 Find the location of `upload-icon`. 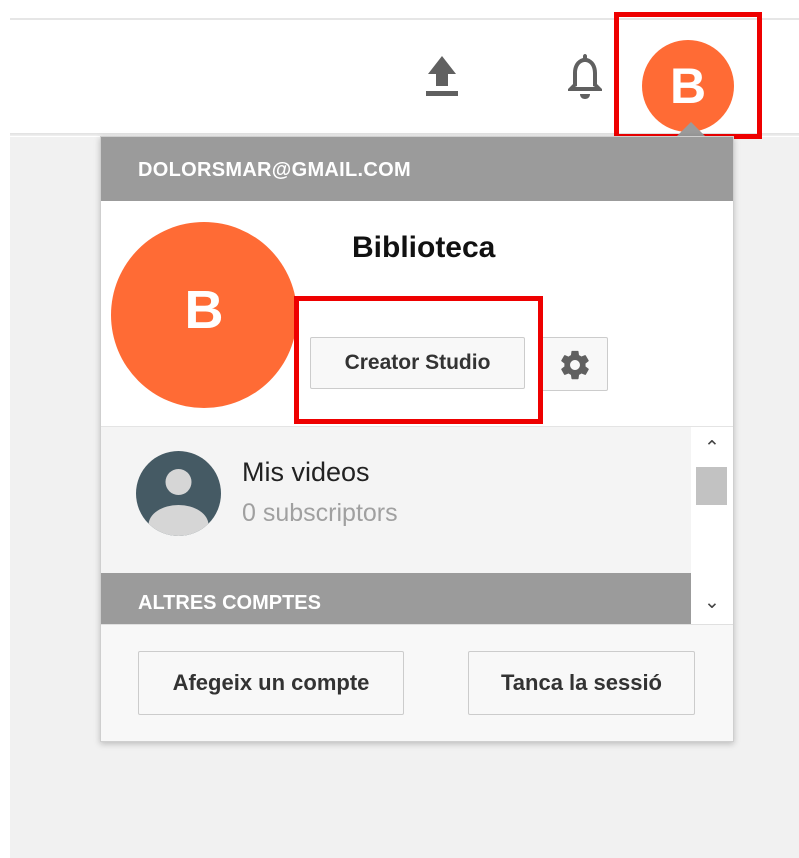

upload-icon is located at coordinates (442, 76).